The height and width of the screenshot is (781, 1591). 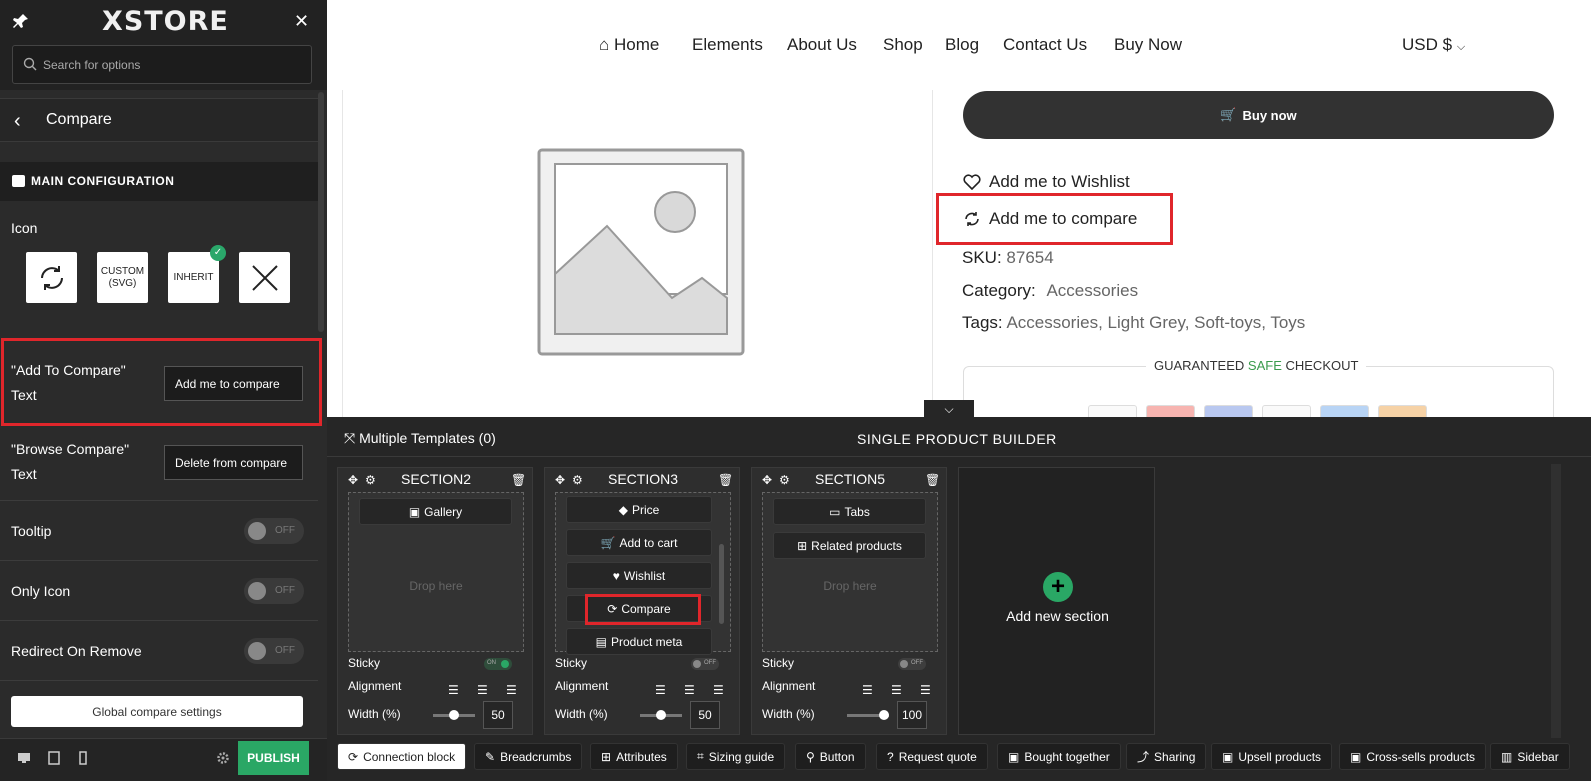 What do you see at coordinates (233, 383) in the screenshot?
I see `add-to-compare-field: Add me to compare` at bounding box center [233, 383].